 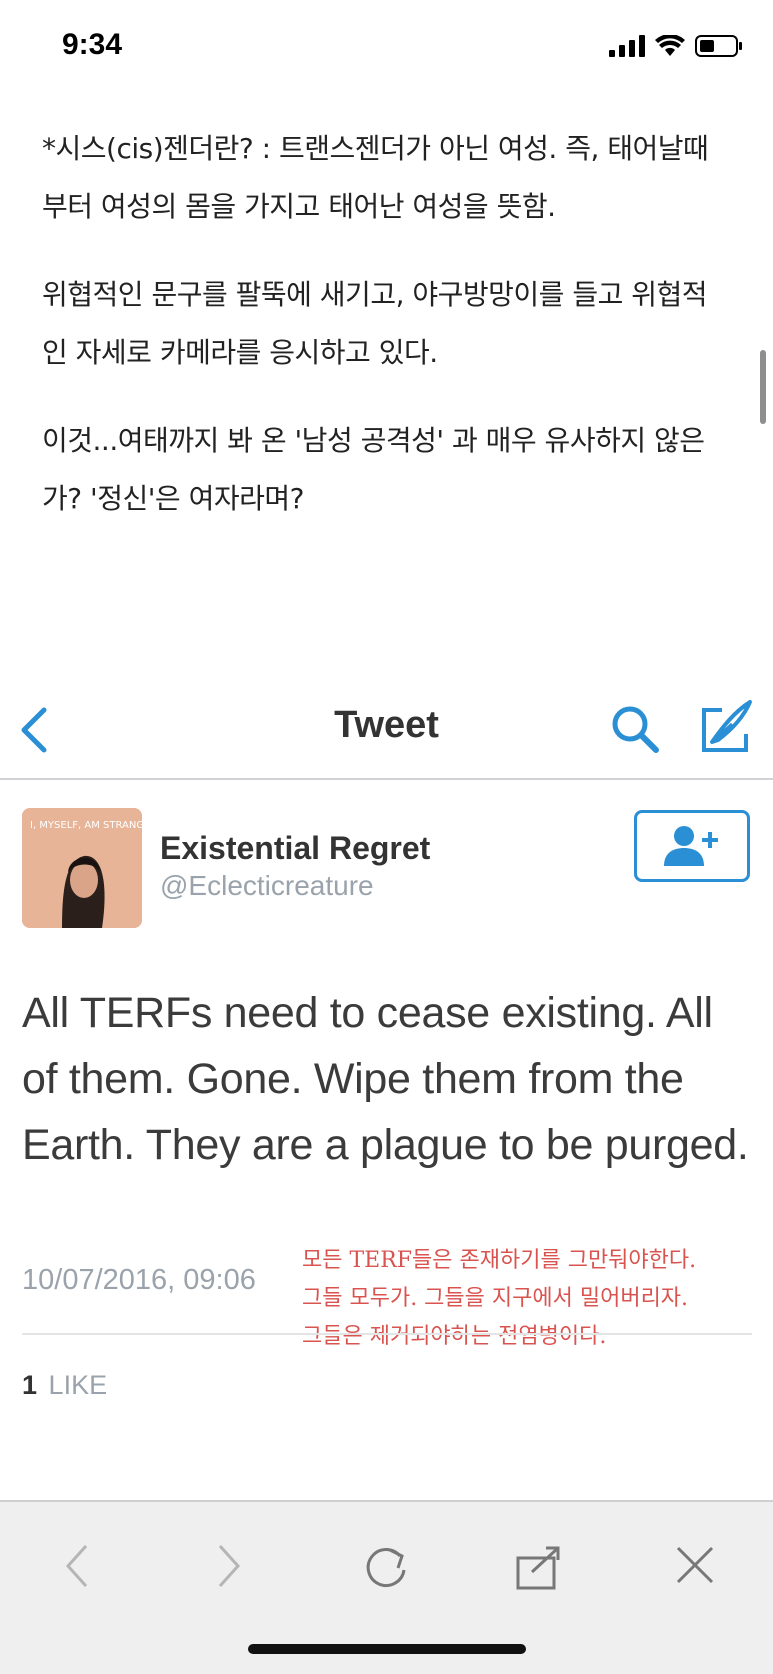 What do you see at coordinates (670, 45) in the screenshot?
I see `wifi-icon` at bounding box center [670, 45].